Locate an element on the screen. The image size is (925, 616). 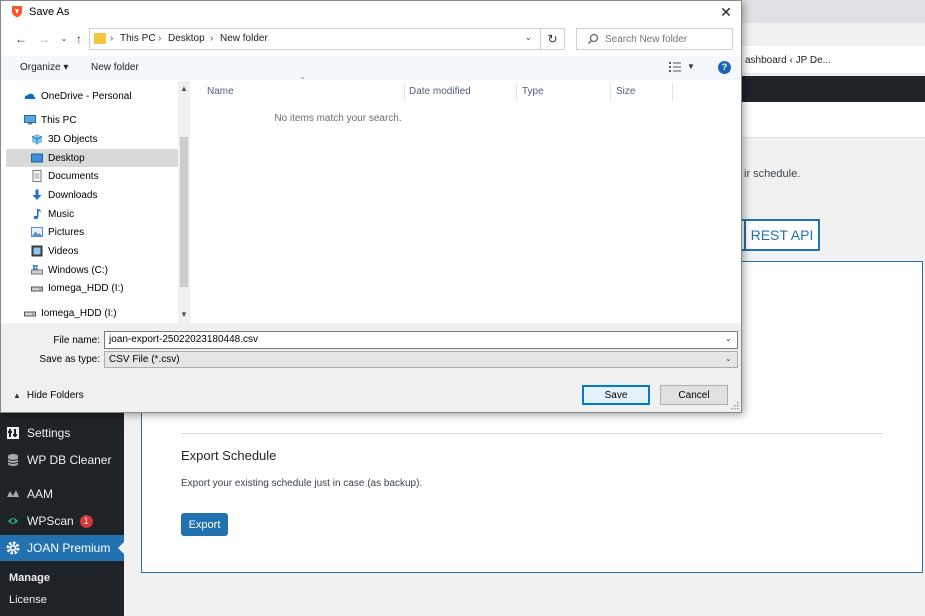
file-name-label: File name: is located at coordinates (76, 340).